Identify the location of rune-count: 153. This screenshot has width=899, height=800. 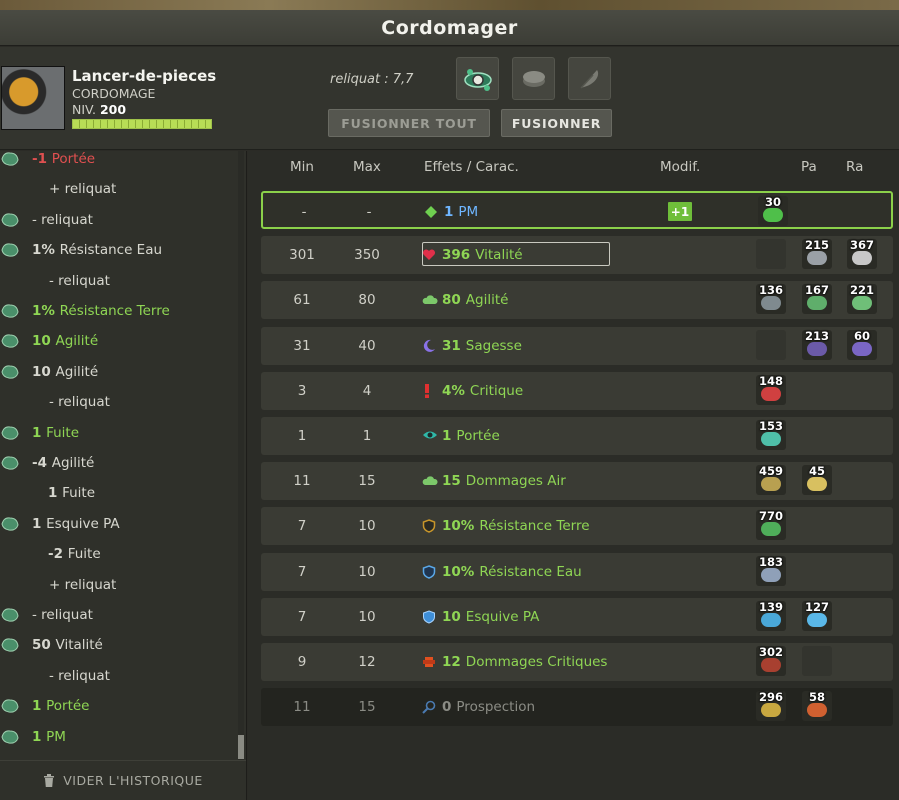
(770, 426).